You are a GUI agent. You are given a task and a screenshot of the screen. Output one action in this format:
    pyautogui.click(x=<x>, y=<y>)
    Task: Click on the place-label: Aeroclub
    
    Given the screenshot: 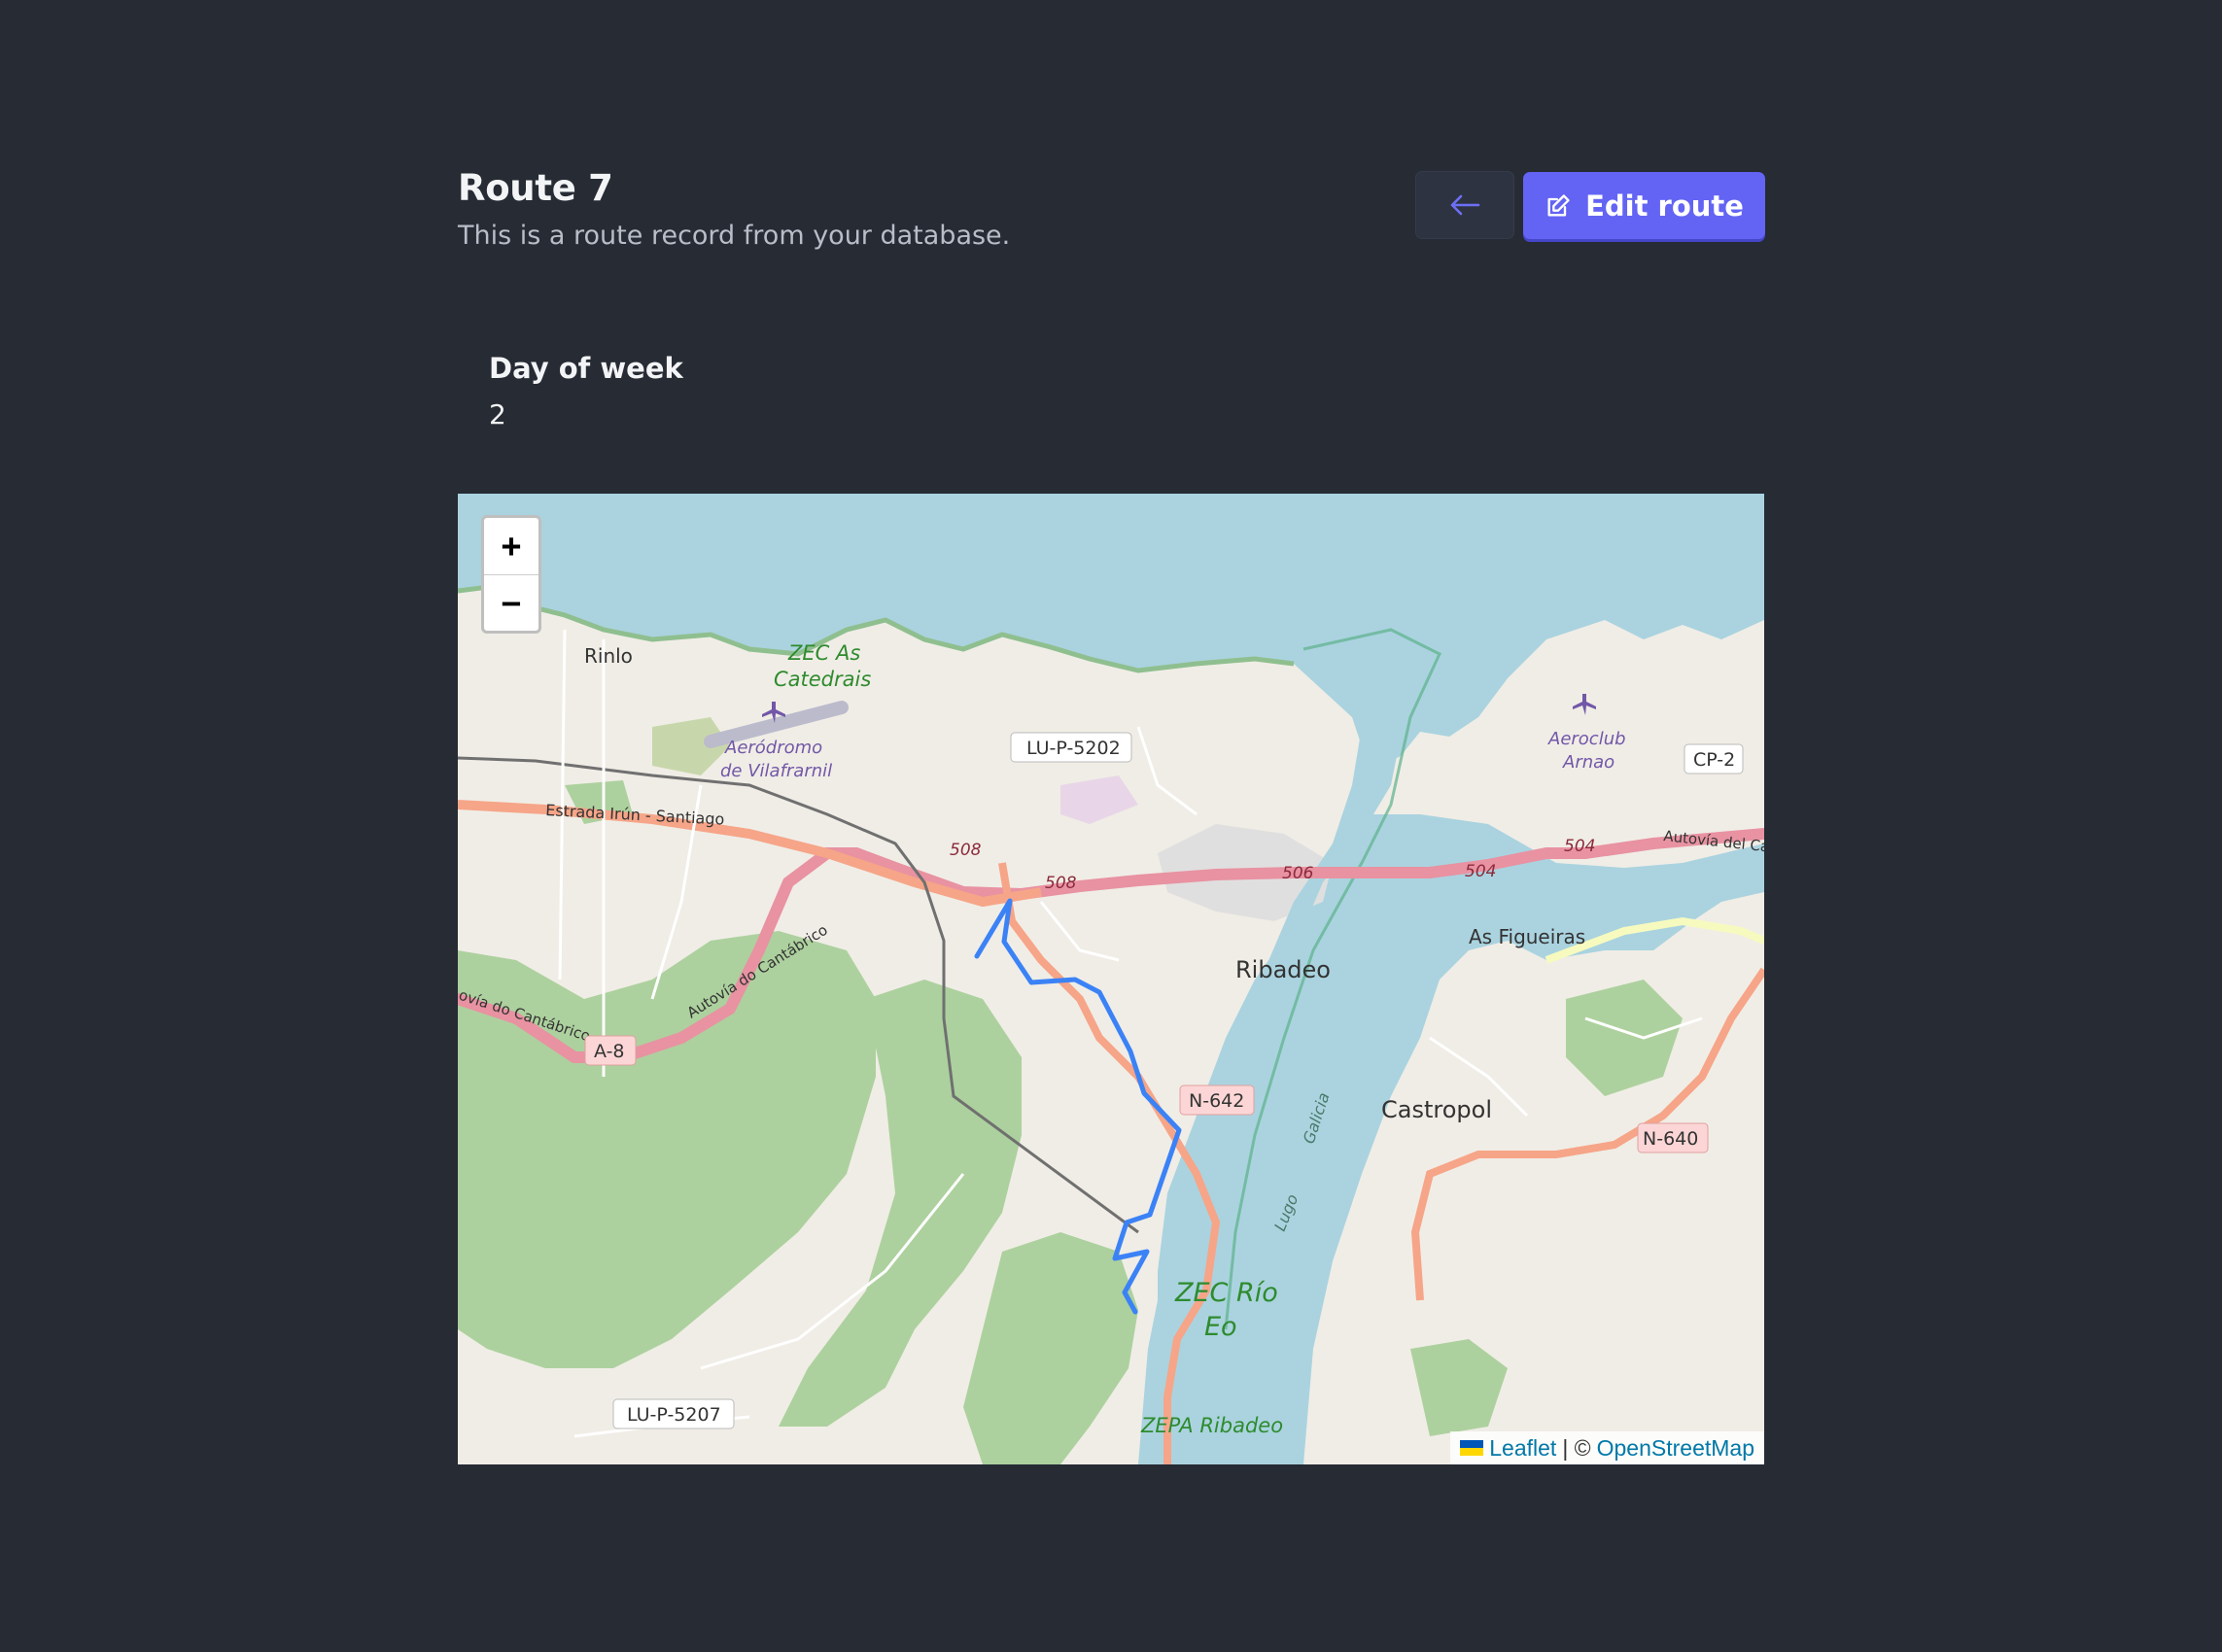 What is the action you would take?
    pyautogui.click(x=1587, y=739)
    